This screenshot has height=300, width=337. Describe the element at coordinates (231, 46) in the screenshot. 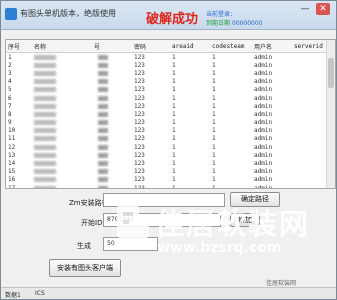

I see `col-header-codesteam: codesteam` at that location.